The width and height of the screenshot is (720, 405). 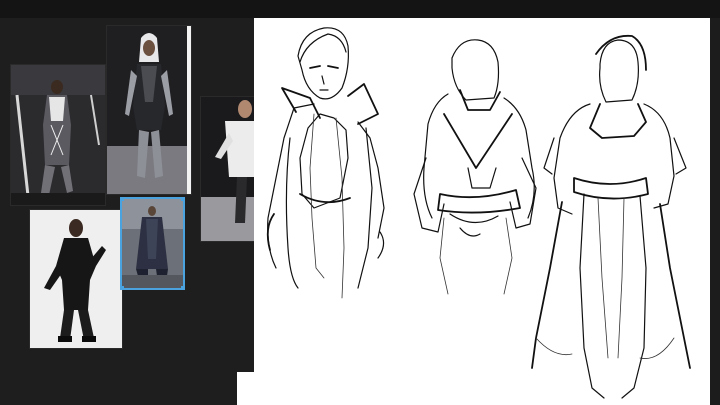 I want to click on reference-image-runway-silver-hair, so click(x=149, y=110).